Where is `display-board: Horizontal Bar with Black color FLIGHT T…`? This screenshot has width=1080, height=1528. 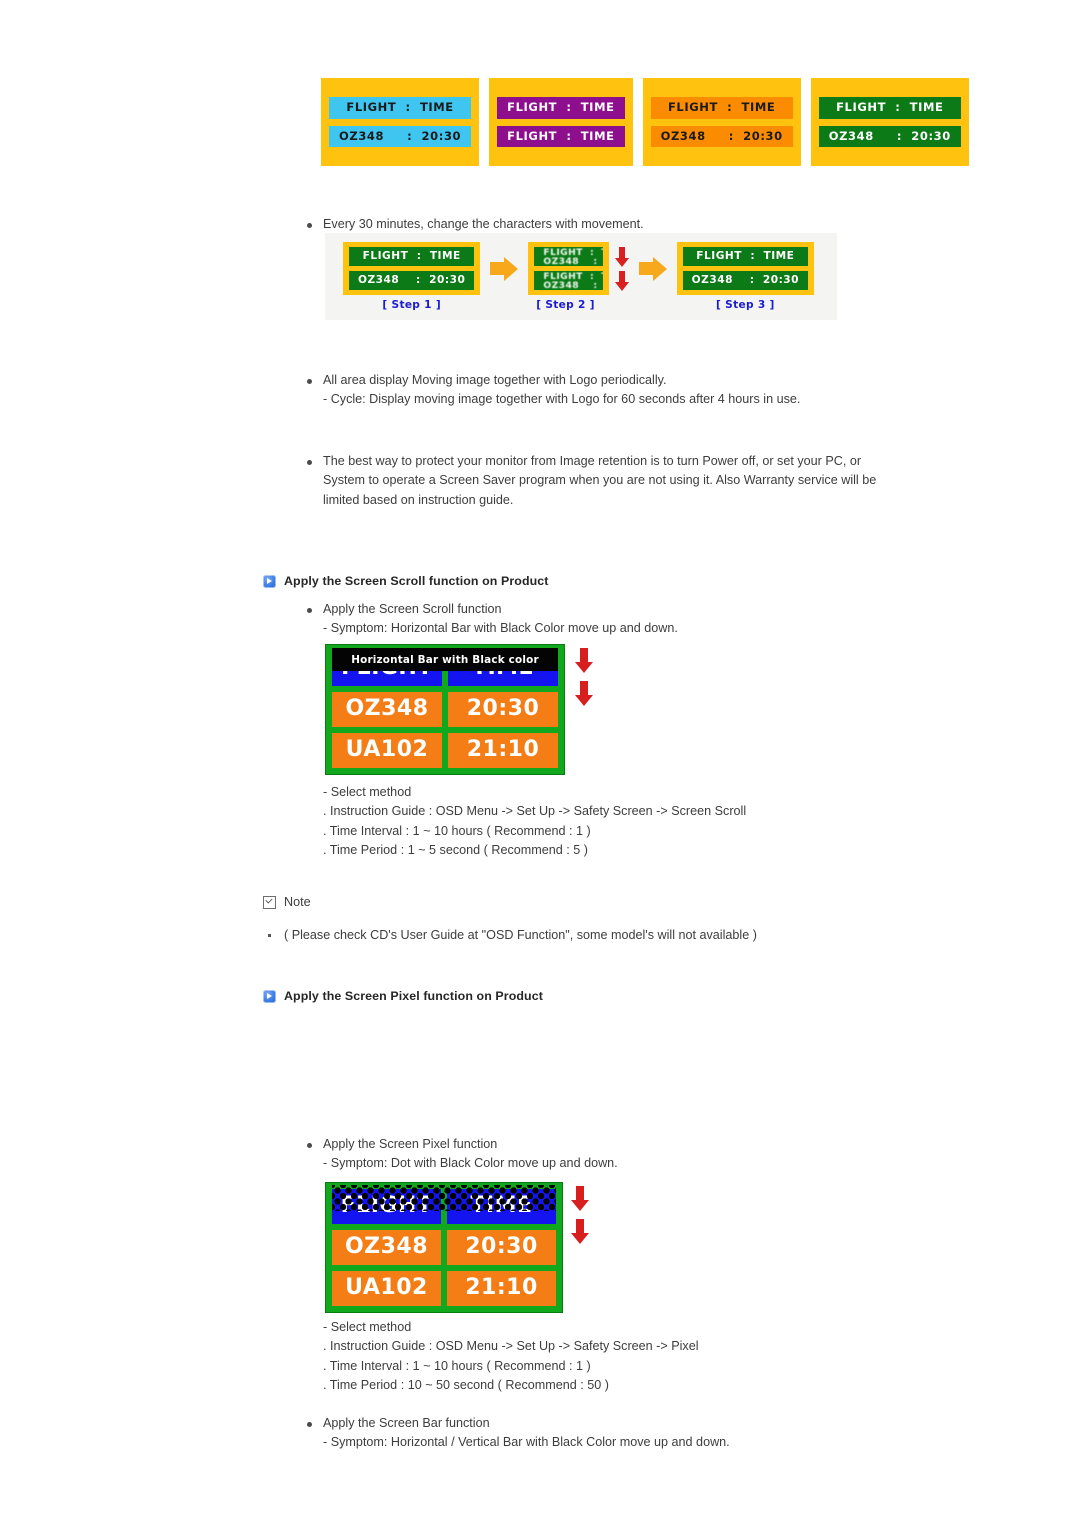 display-board: Horizontal Bar with Black color FLIGHT T… is located at coordinates (445, 709).